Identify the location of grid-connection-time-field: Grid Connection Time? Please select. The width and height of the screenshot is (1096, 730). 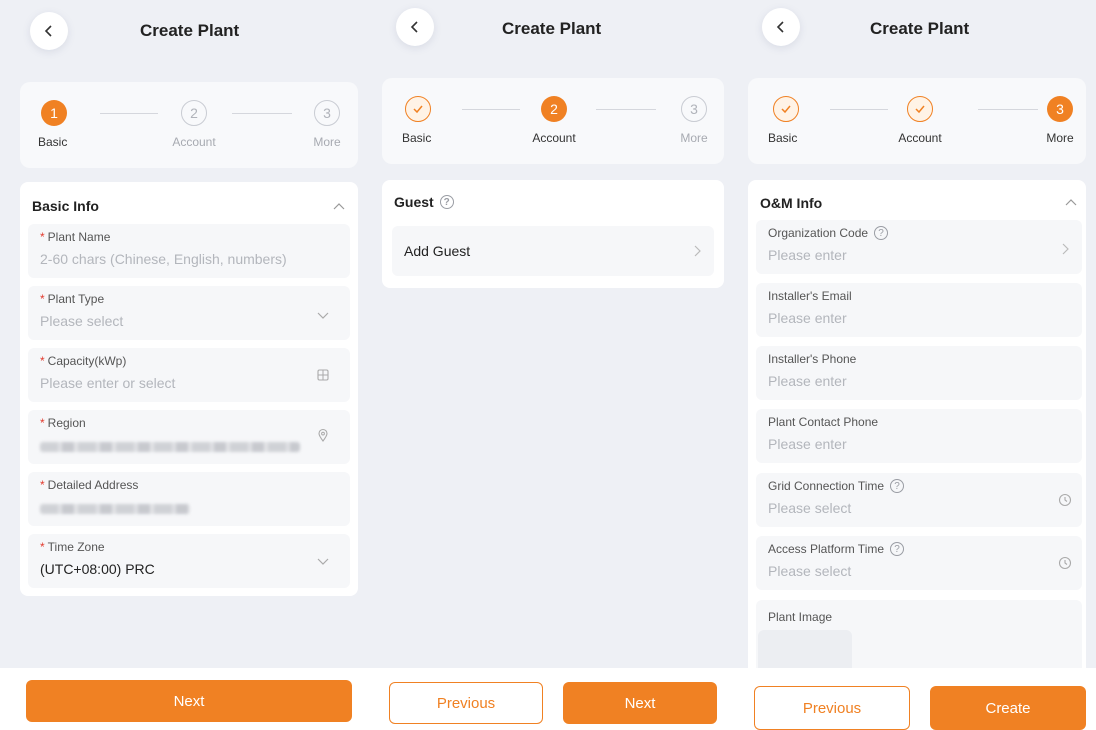
(919, 500).